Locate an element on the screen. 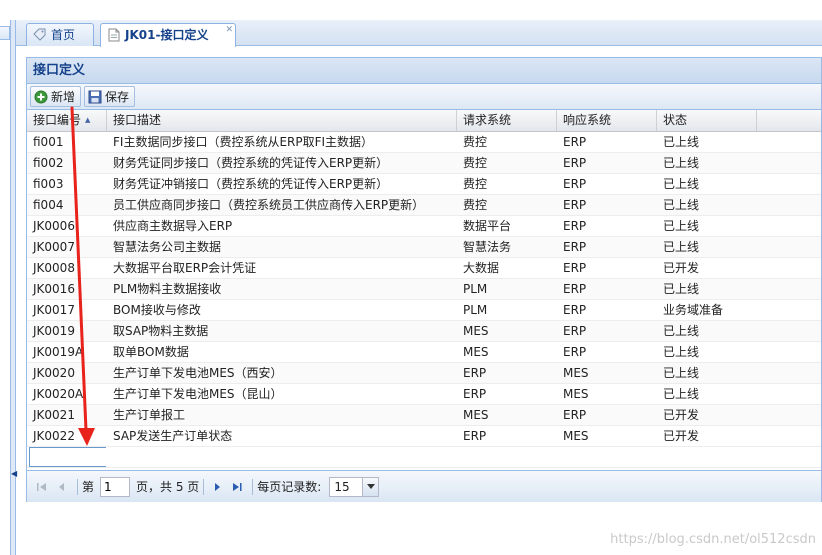 This screenshot has height=555, width=822. cell-id: JK0020 is located at coordinates (54, 373).